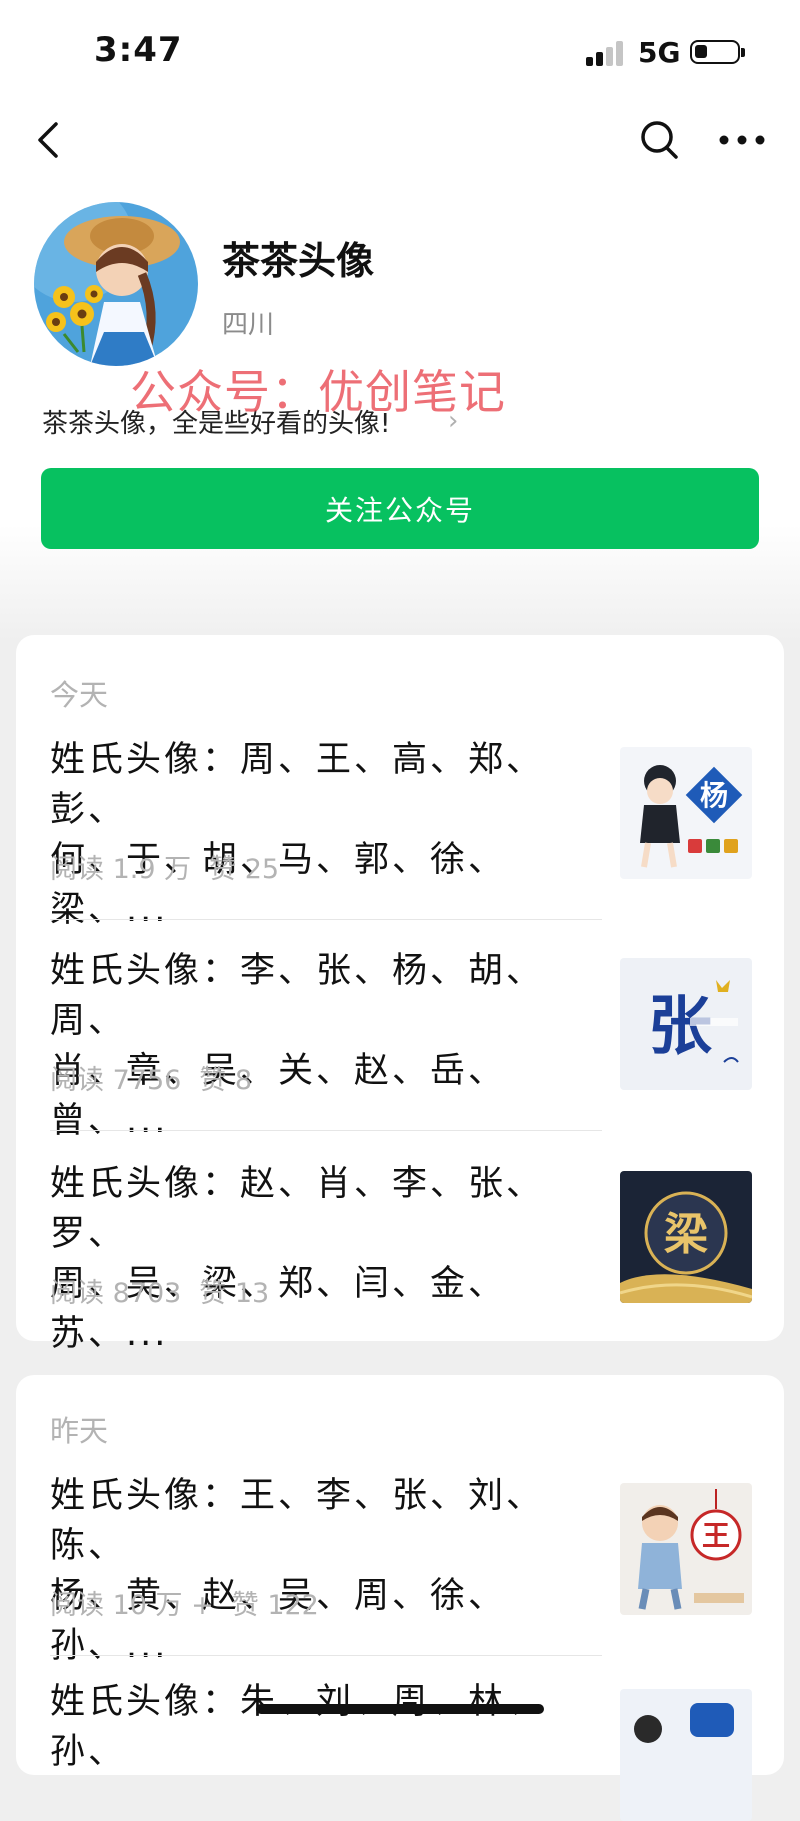 The image size is (800, 1821). What do you see at coordinates (717, 52) in the screenshot?
I see `battery-icon` at bounding box center [717, 52].